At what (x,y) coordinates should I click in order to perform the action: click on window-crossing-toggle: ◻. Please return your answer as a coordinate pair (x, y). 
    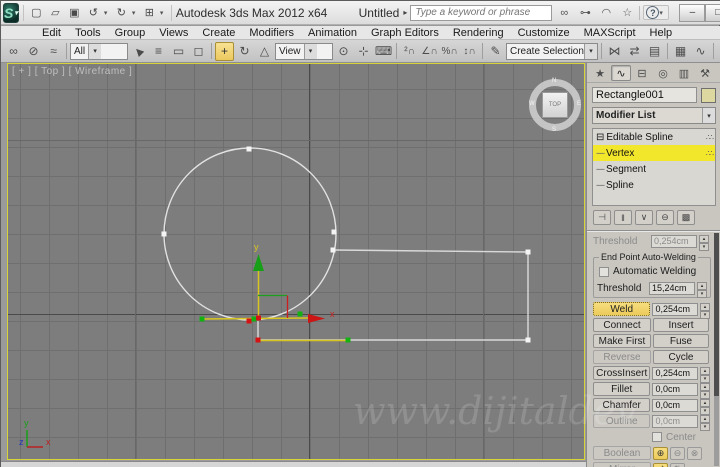
    Looking at the image, I should click on (198, 51).